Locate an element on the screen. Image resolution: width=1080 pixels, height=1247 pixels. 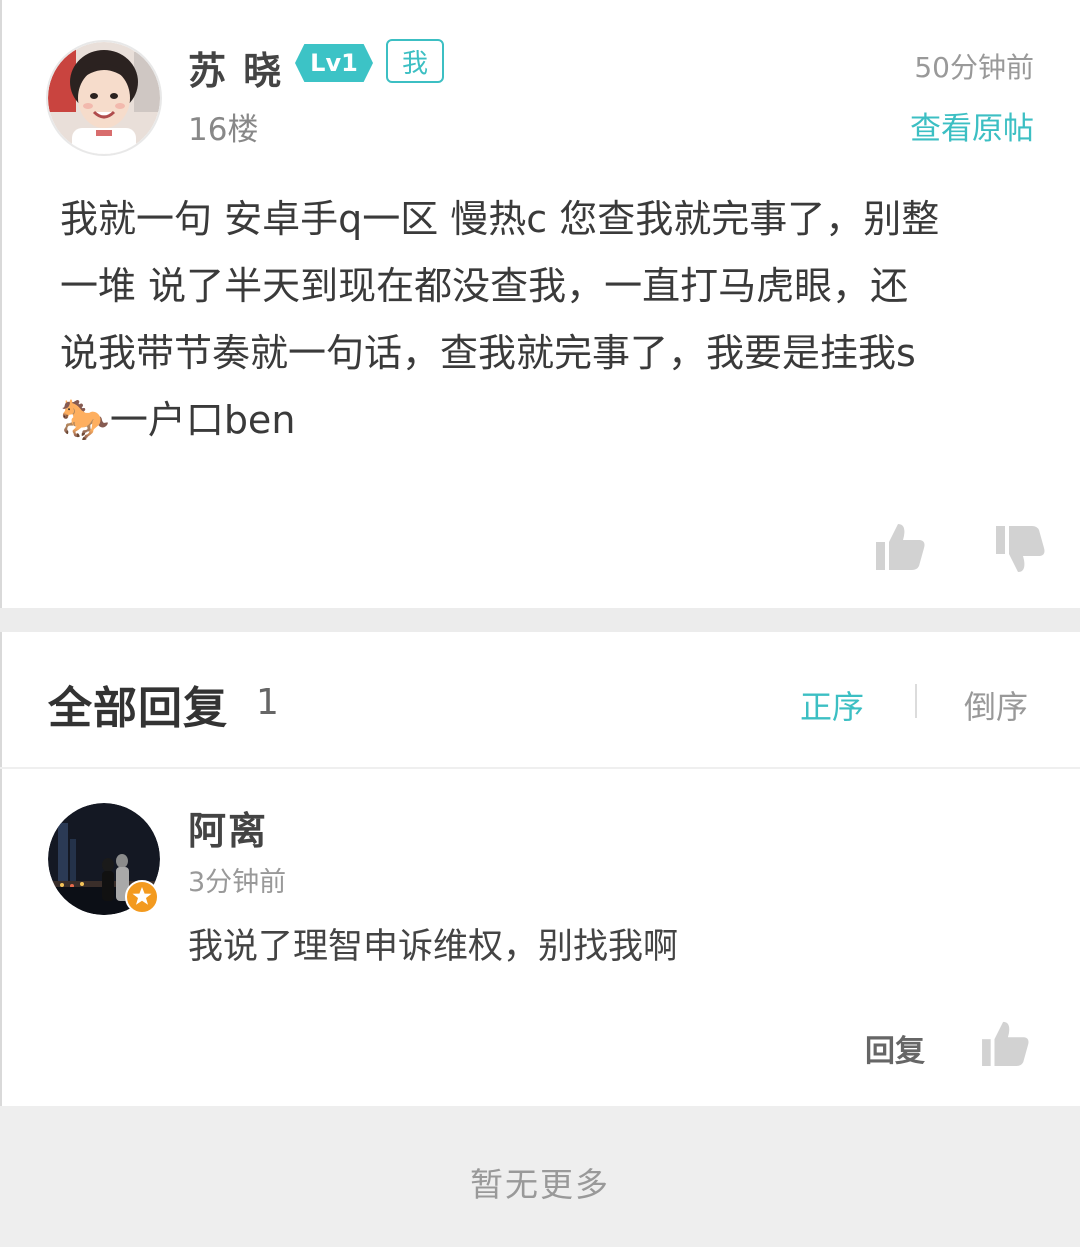
thumbs-down-icon is located at coordinates (1021, 552).